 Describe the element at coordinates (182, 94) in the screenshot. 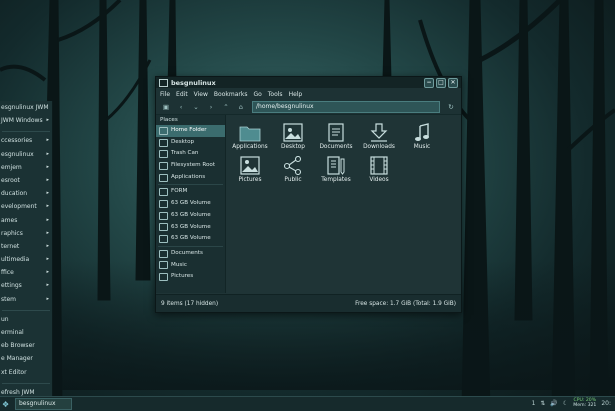

I see `menu-edit: Edit` at that location.